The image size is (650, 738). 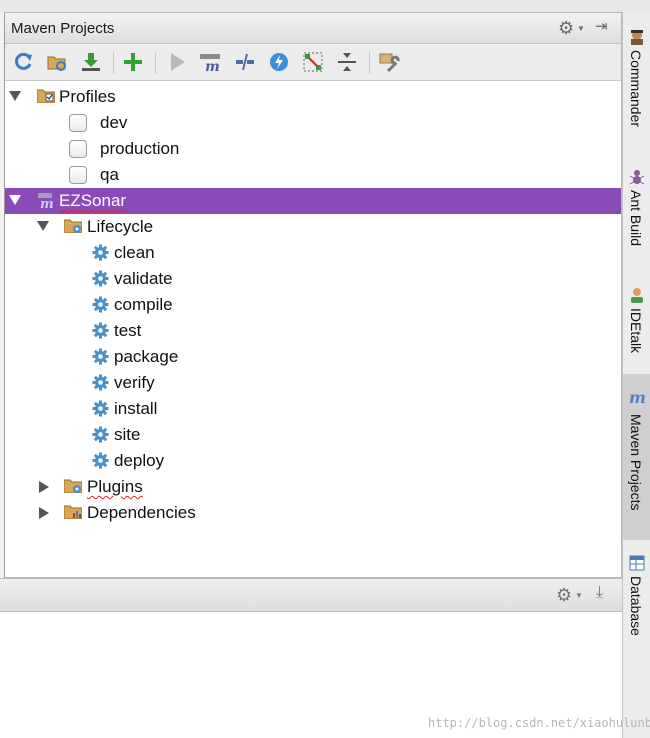 I want to click on play-icon, so click(x=178, y=62).